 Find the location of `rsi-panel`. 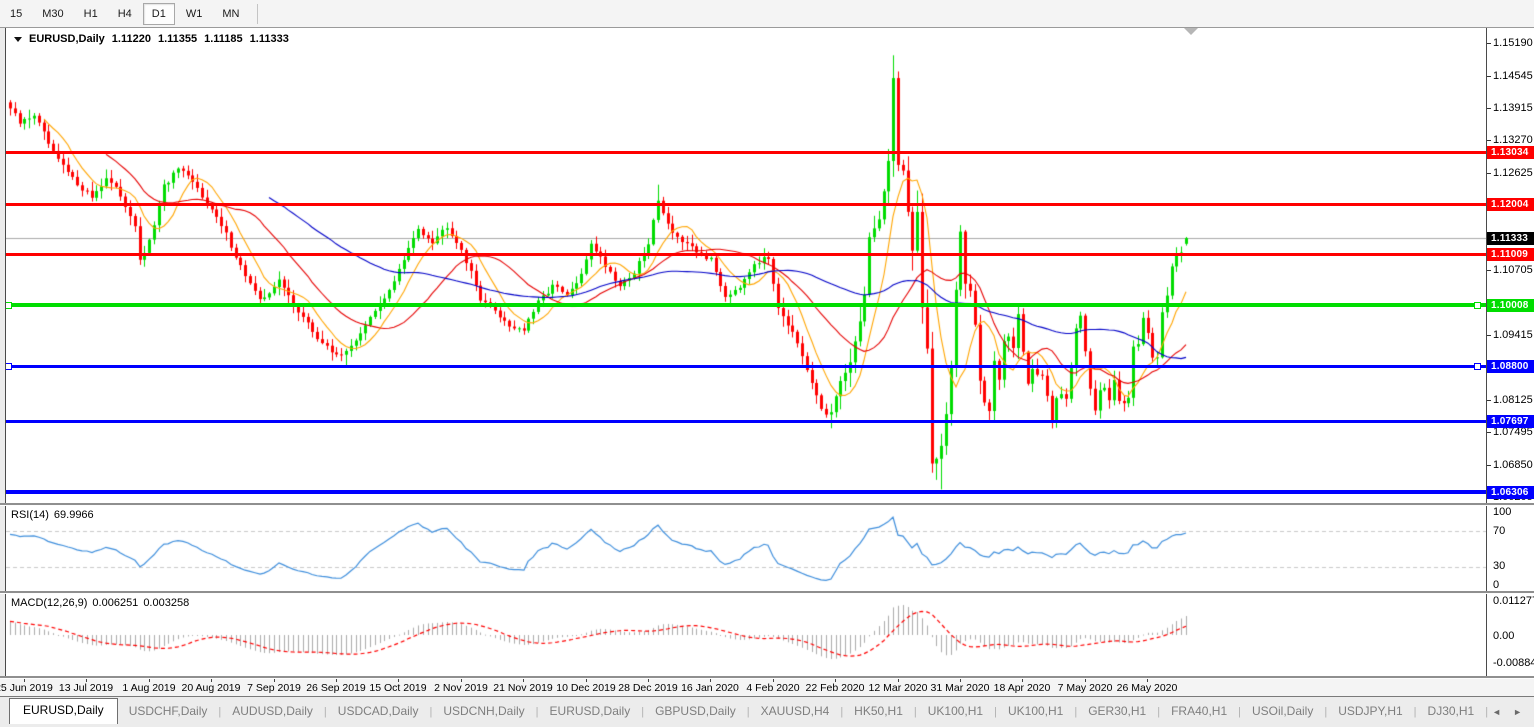

rsi-panel is located at coordinates (746, 549).